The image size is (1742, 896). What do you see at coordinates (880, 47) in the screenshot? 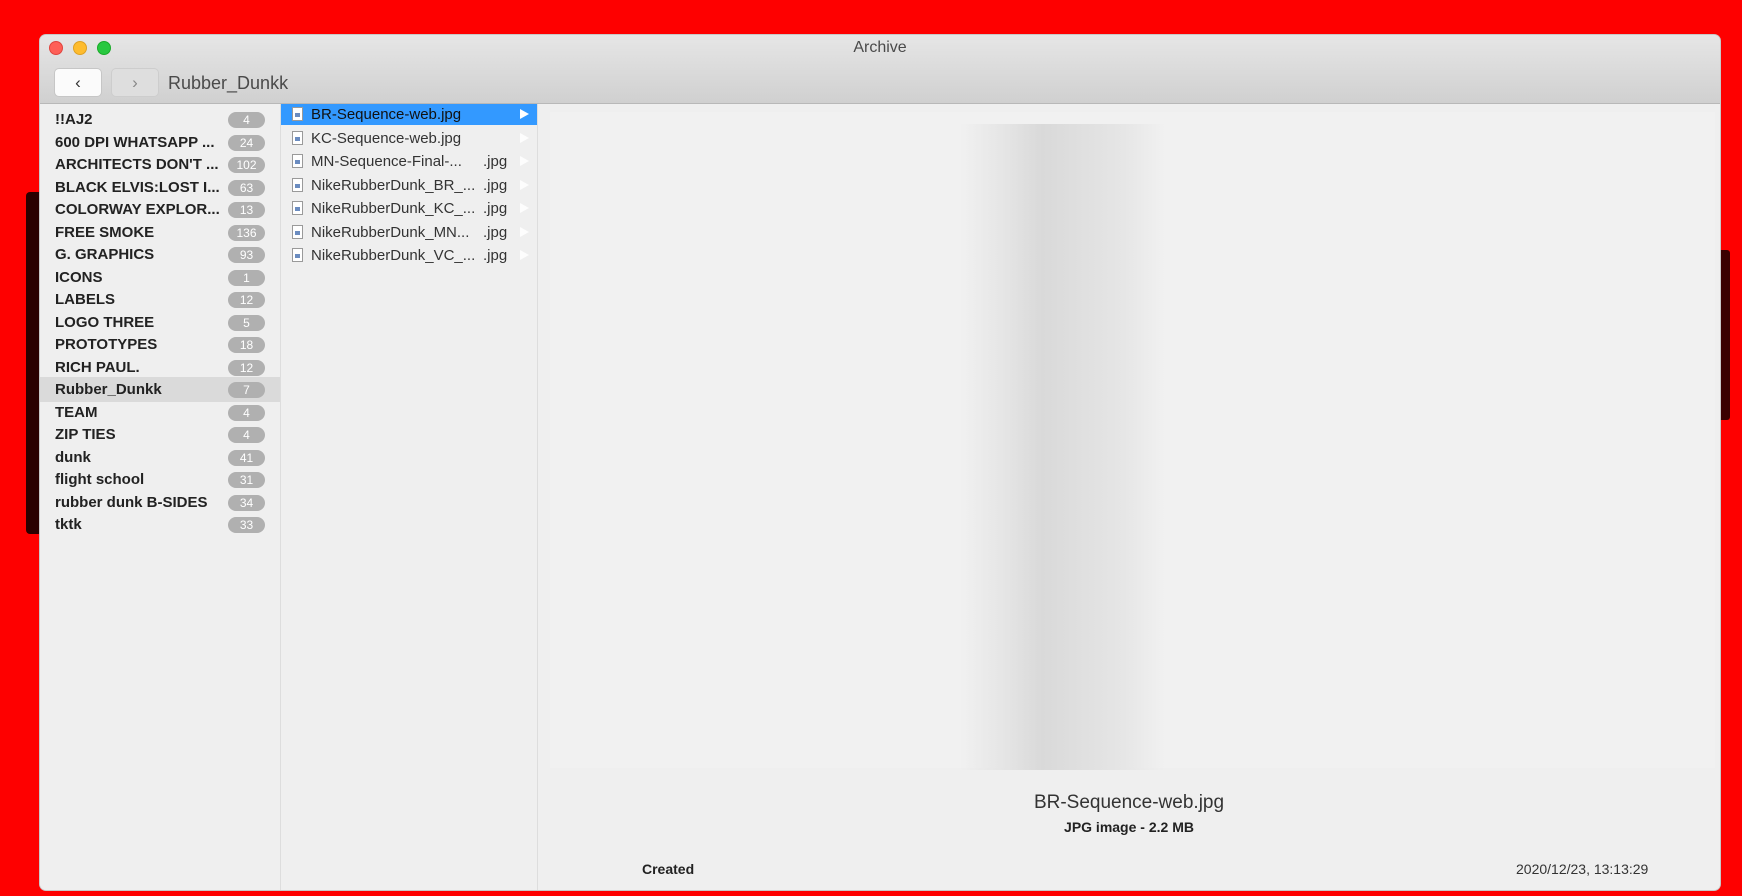
I see `window-title: Archive` at bounding box center [880, 47].